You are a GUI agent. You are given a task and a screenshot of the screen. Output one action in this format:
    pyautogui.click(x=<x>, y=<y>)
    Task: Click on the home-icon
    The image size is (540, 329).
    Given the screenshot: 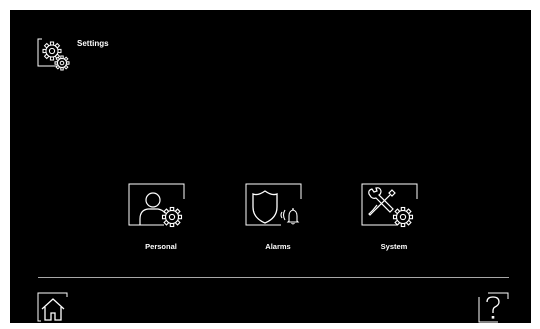 What is the action you would take?
    pyautogui.click(x=52, y=307)
    